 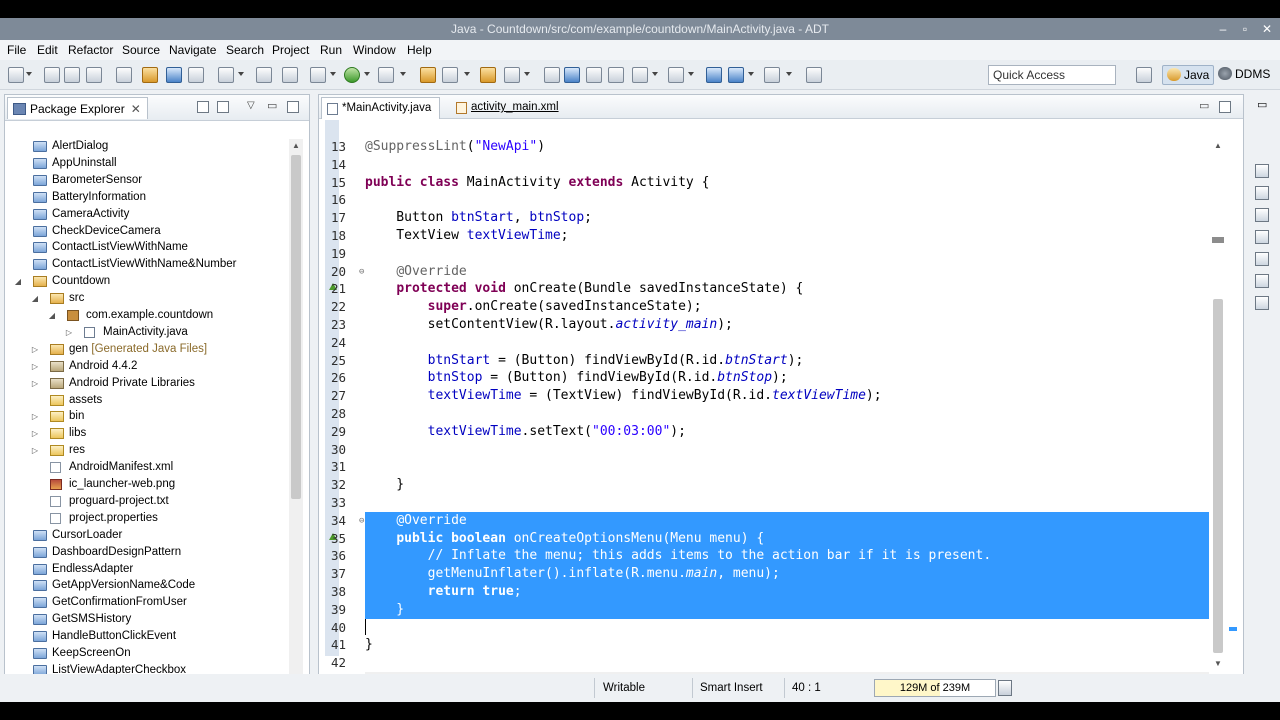 What do you see at coordinates (146, 569) in the screenshot?
I see `tree-item: EndlessAdapter` at bounding box center [146, 569].